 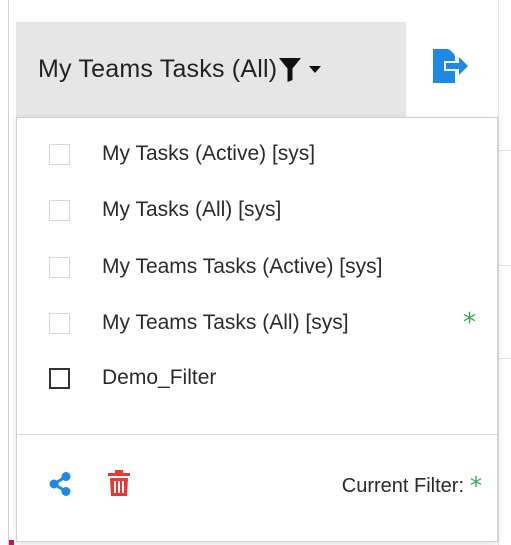 What do you see at coordinates (158, 69) in the screenshot?
I see `filter-button-label: My Teams Tasks (All)` at bounding box center [158, 69].